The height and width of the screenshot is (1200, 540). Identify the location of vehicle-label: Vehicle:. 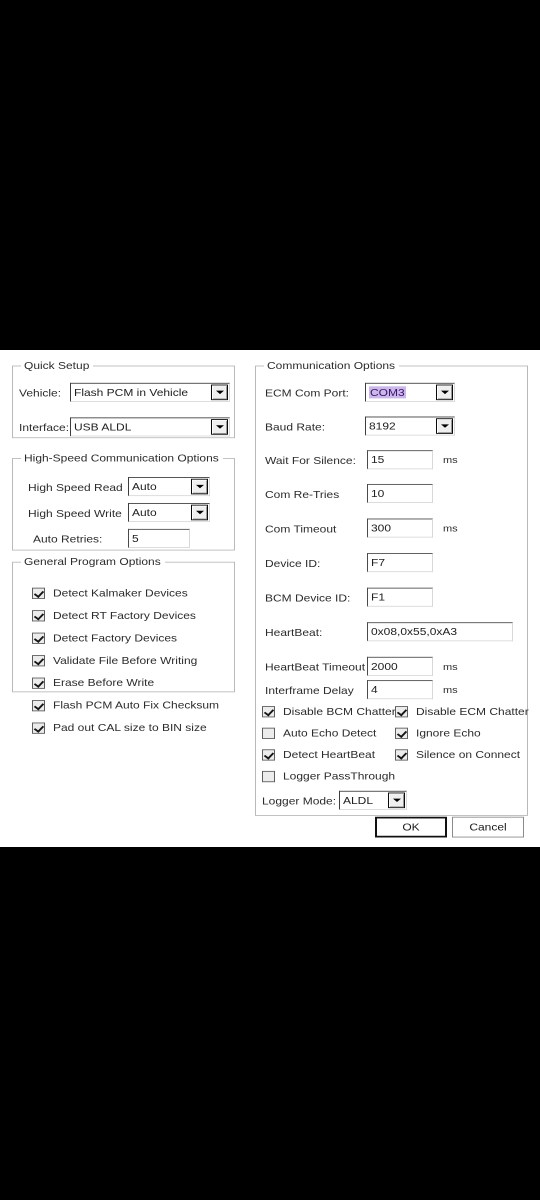
(40, 393).